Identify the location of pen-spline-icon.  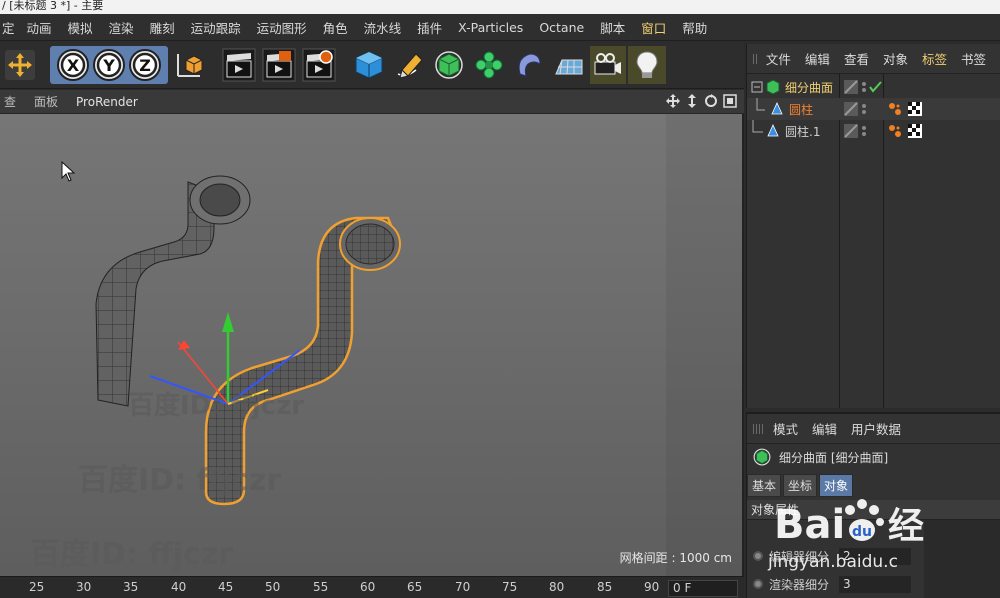
(410, 66).